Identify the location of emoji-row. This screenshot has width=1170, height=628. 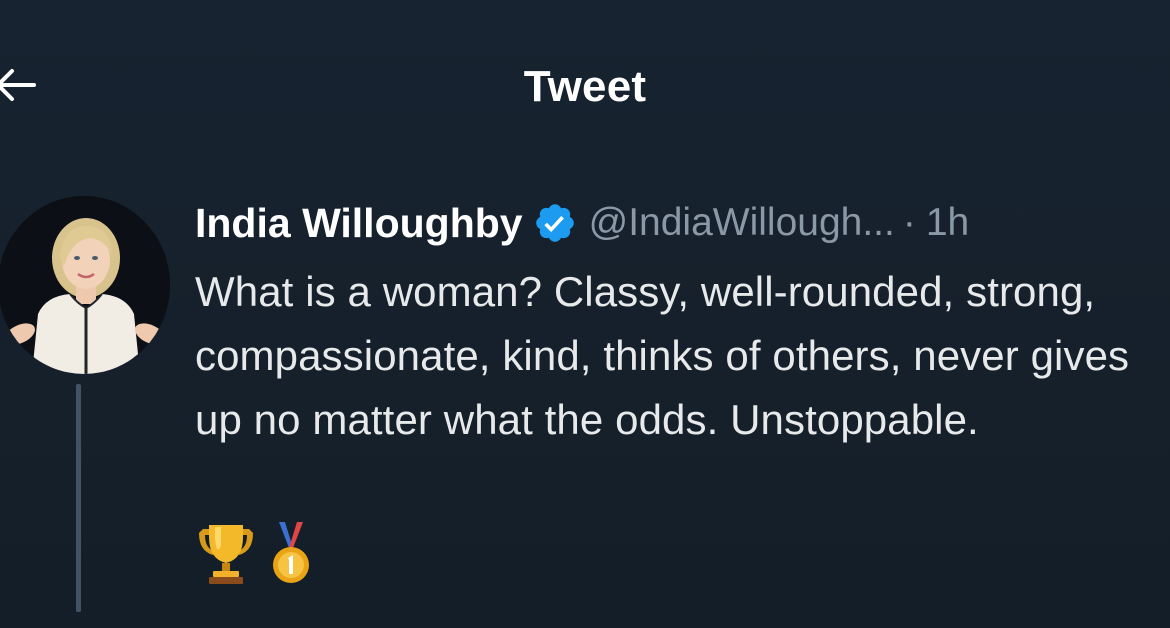
(253, 553).